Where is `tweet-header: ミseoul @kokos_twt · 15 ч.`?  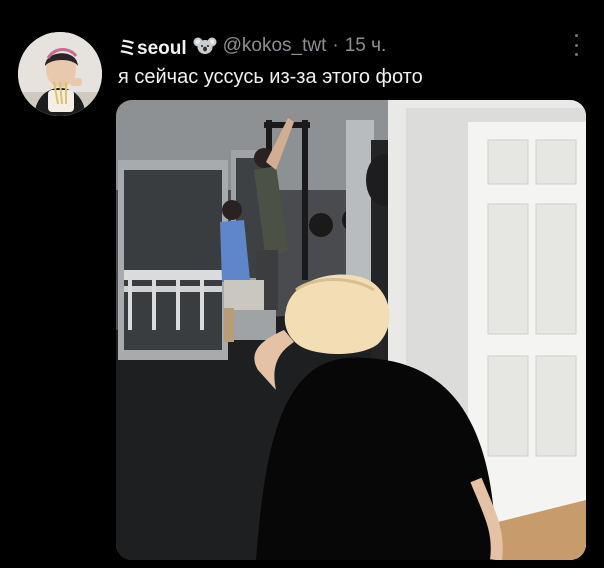
tweet-header: ミseoul @kokos_twt · 15 ч. is located at coordinates (252, 46).